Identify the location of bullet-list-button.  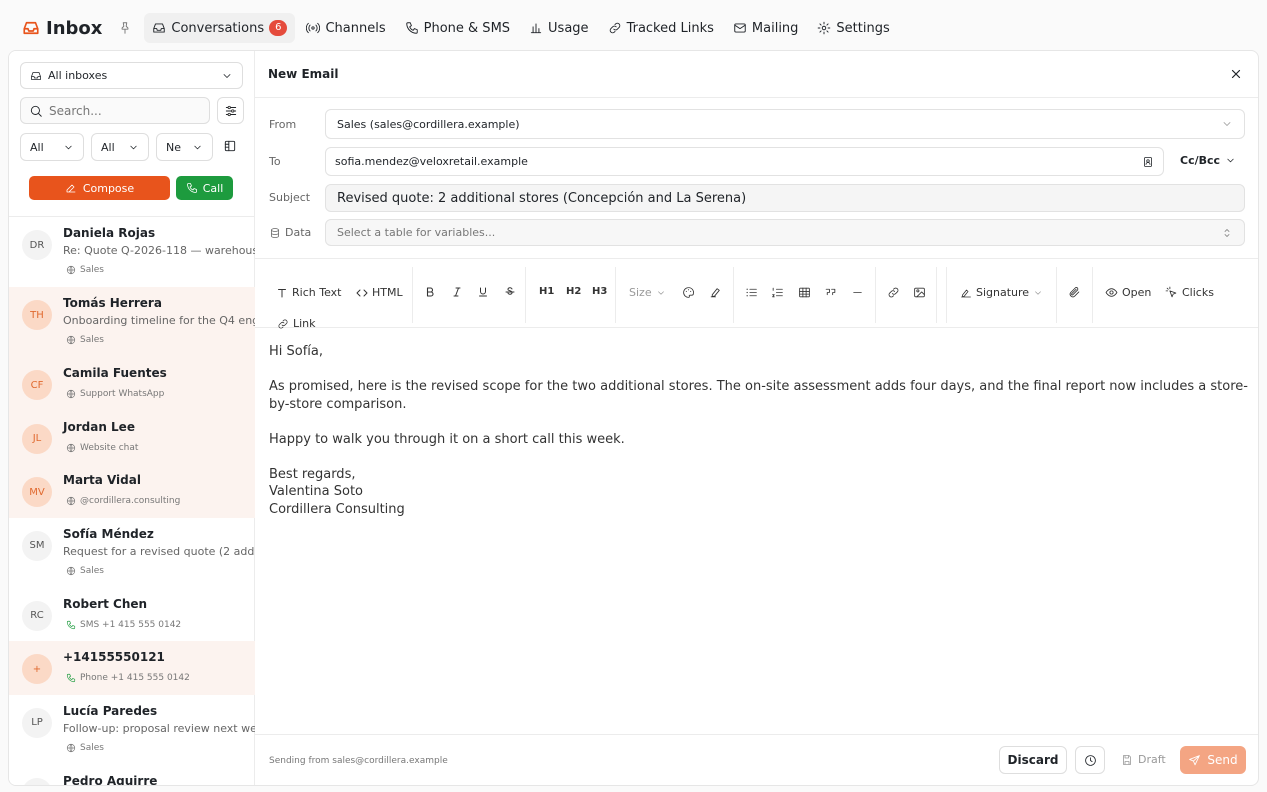
(751, 292).